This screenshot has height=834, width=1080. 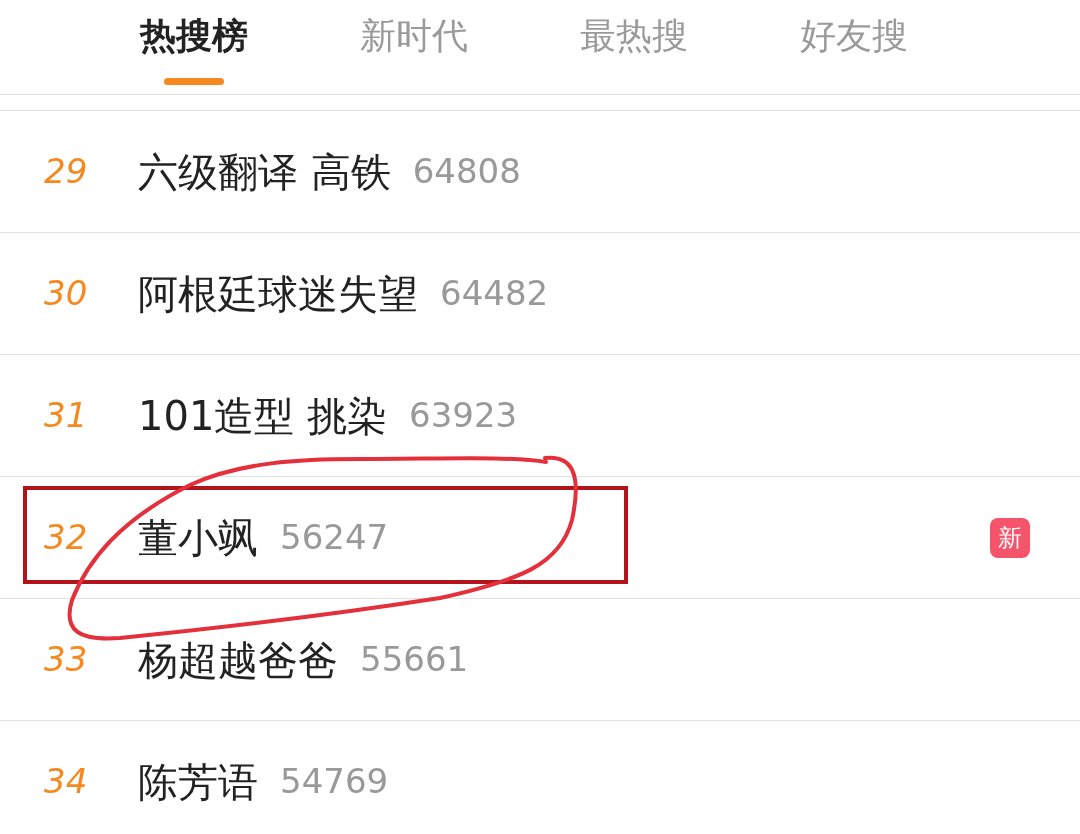 I want to click on topic-title: 董小飒, so click(x=198, y=537).